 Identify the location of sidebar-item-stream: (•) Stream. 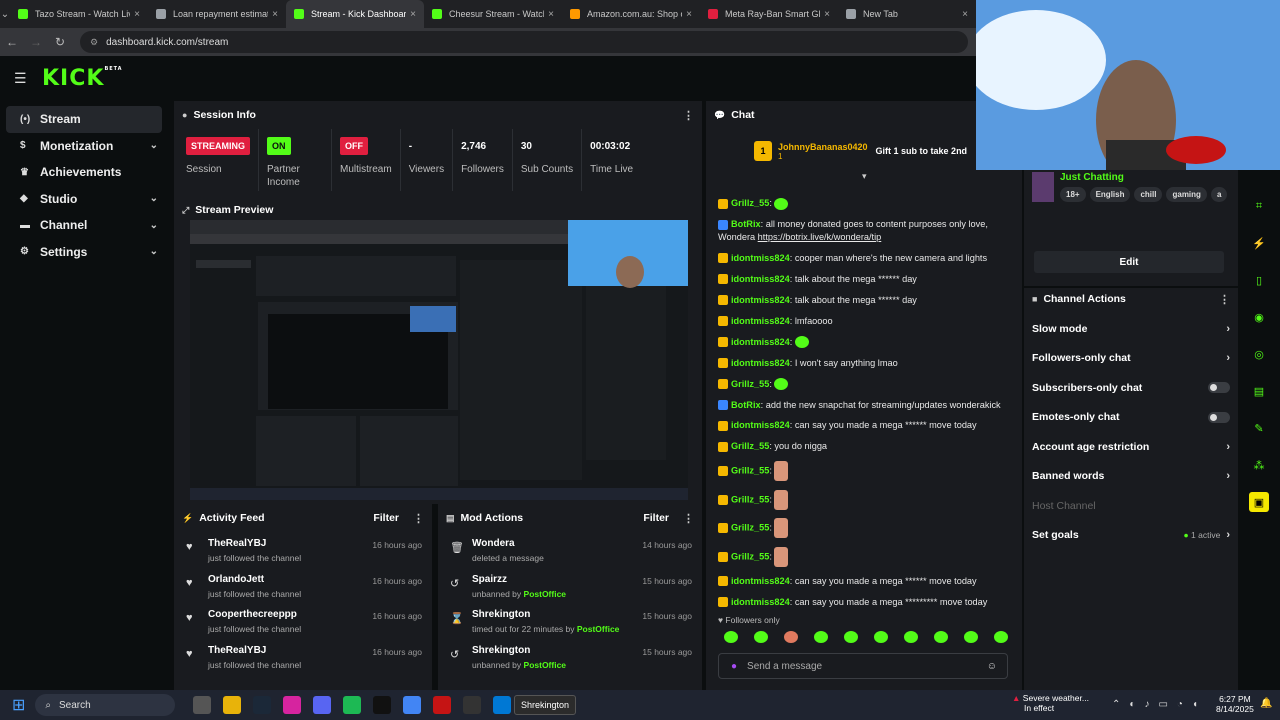
(84, 119).